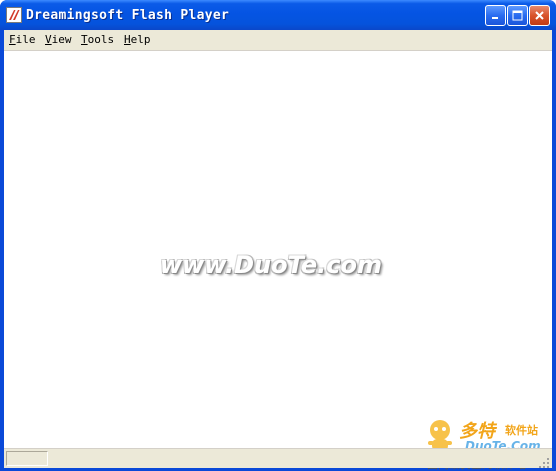 The height and width of the screenshot is (471, 556). What do you see at coordinates (137, 39) in the screenshot?
I see `menu-help: Help` at bounding box center [137, 39].